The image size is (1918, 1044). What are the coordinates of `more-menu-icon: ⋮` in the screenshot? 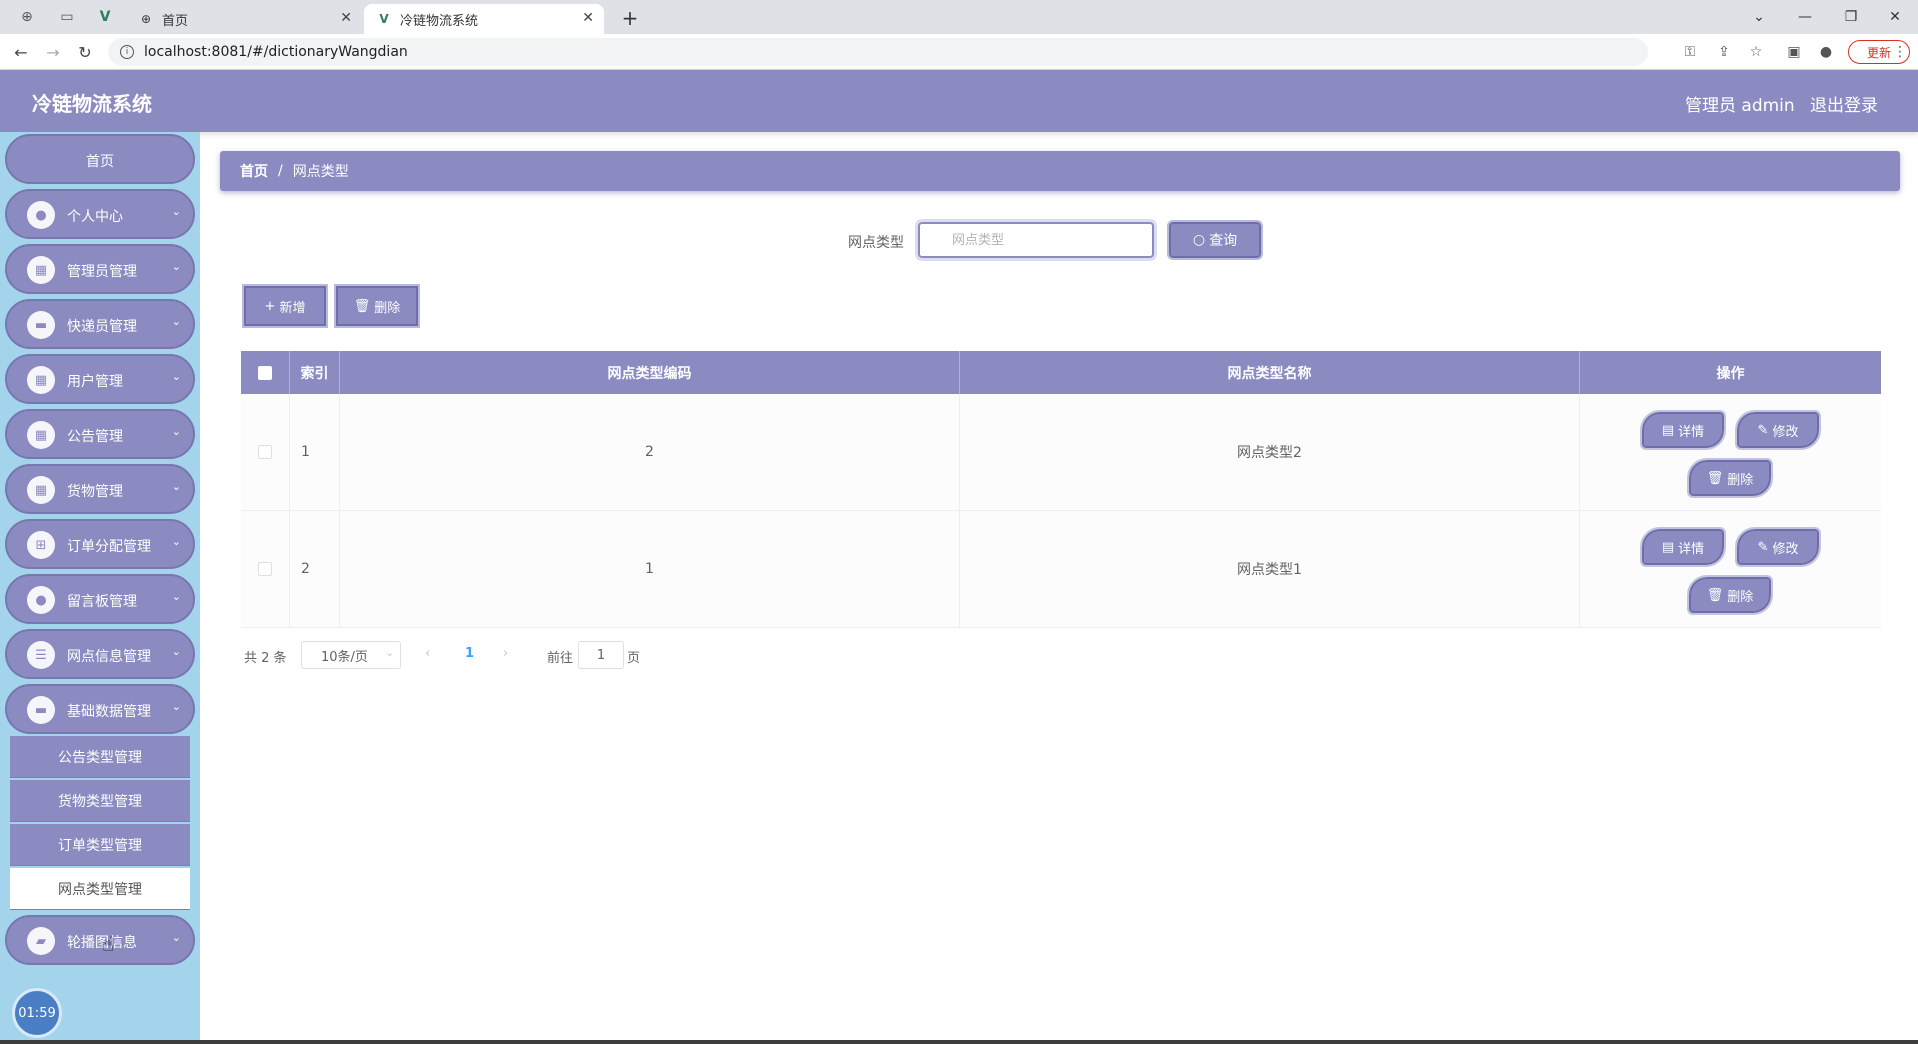 It's located at (1900, 52).